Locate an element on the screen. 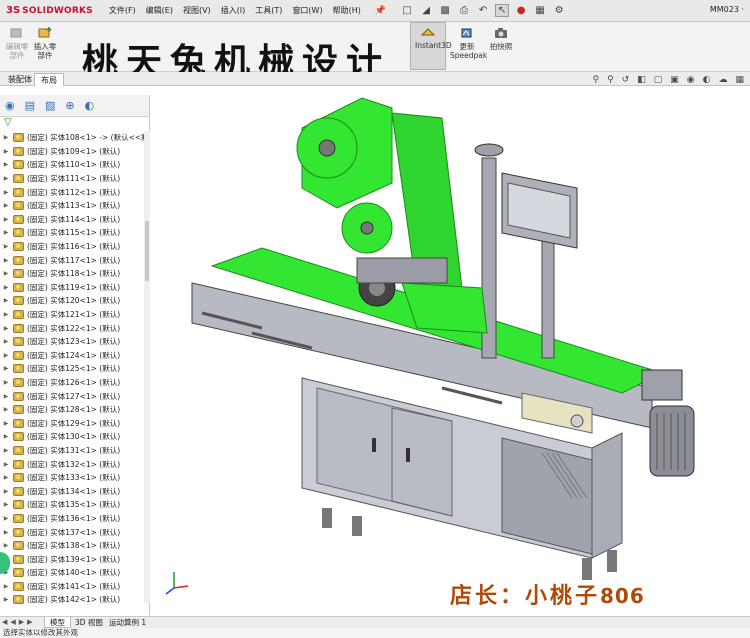  edit-part-button: 编辑零 部件 is located at coordinates (17, 43).